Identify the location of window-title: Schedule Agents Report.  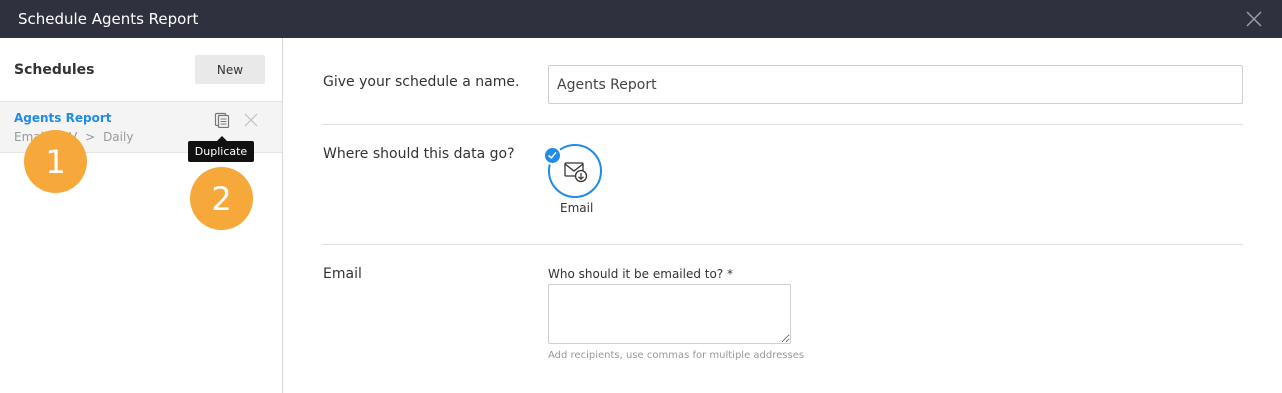
(108, 19).